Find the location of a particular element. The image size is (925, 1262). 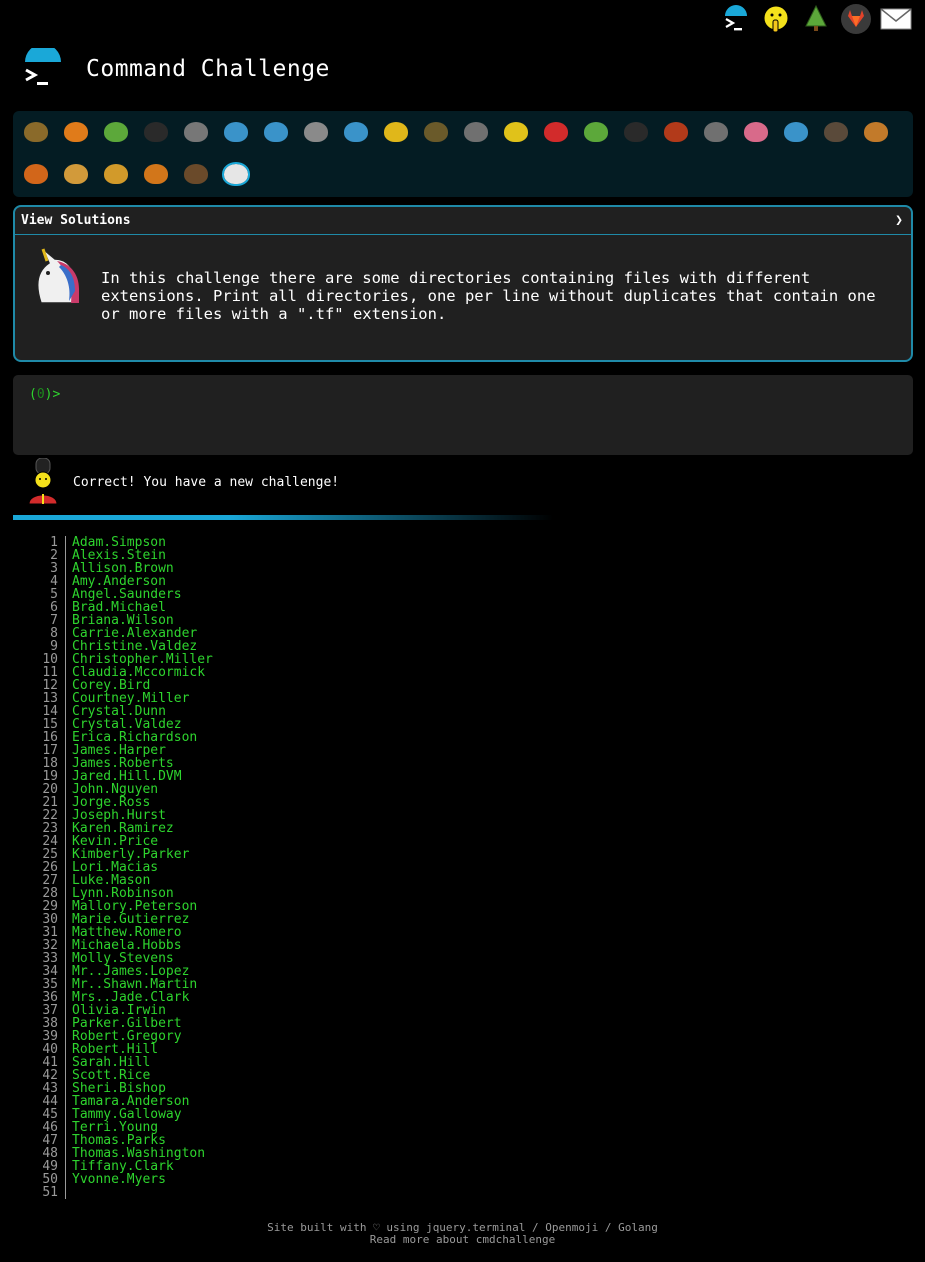

ladybug-shape is located at coordinates (556, 132).